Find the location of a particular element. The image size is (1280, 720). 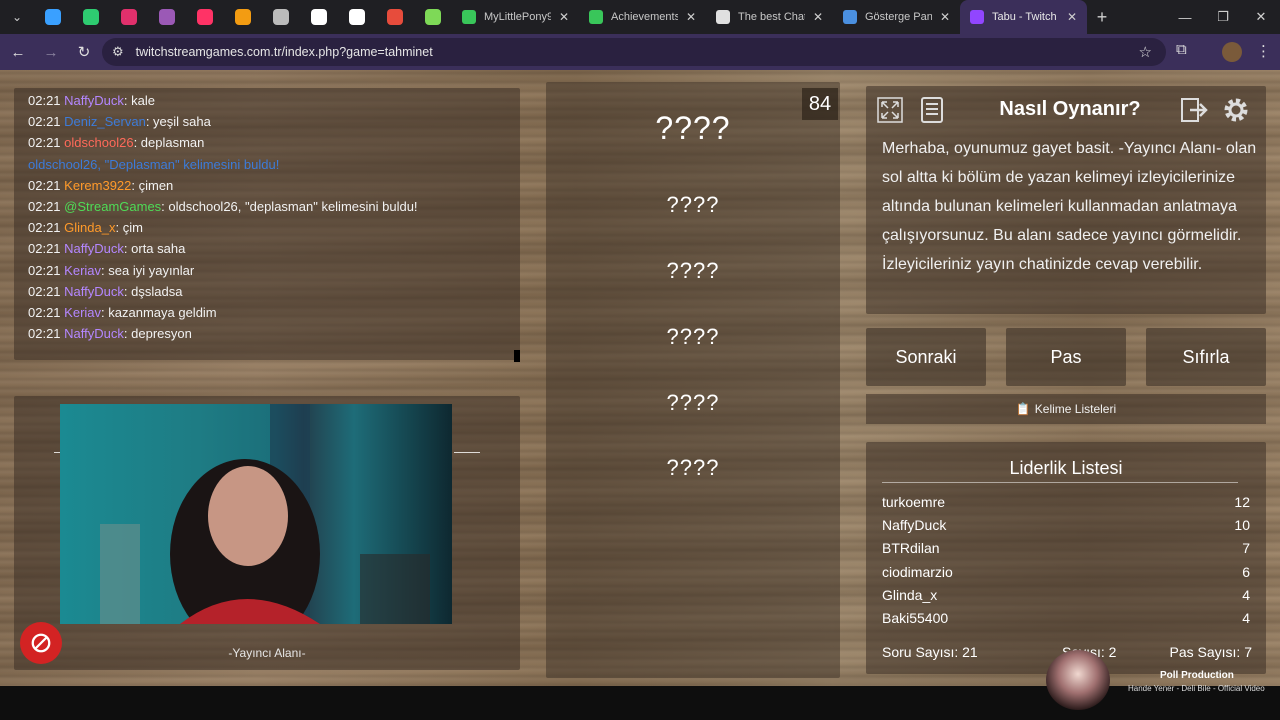

reset-button: Sıfırla is located at coordinates (1206, 357).